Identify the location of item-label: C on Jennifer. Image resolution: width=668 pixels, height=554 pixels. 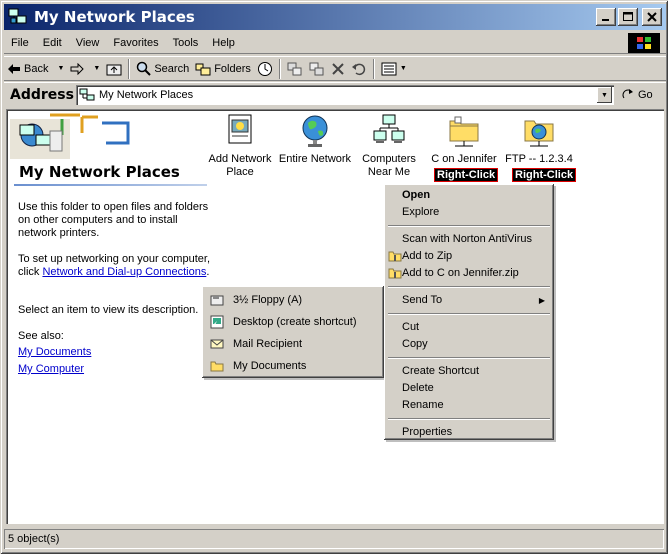
(464, 159).